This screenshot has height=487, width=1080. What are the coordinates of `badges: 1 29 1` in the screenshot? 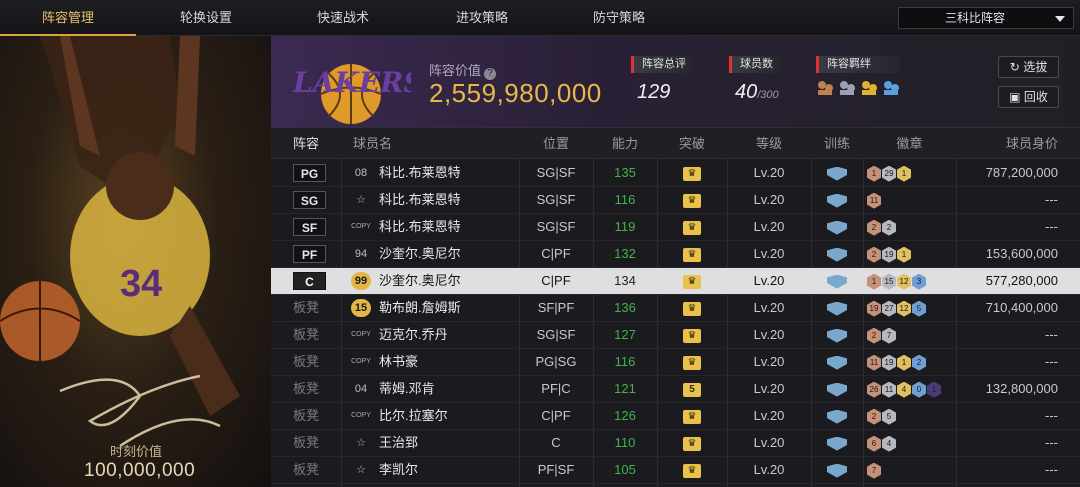 It's located at (911, 173).